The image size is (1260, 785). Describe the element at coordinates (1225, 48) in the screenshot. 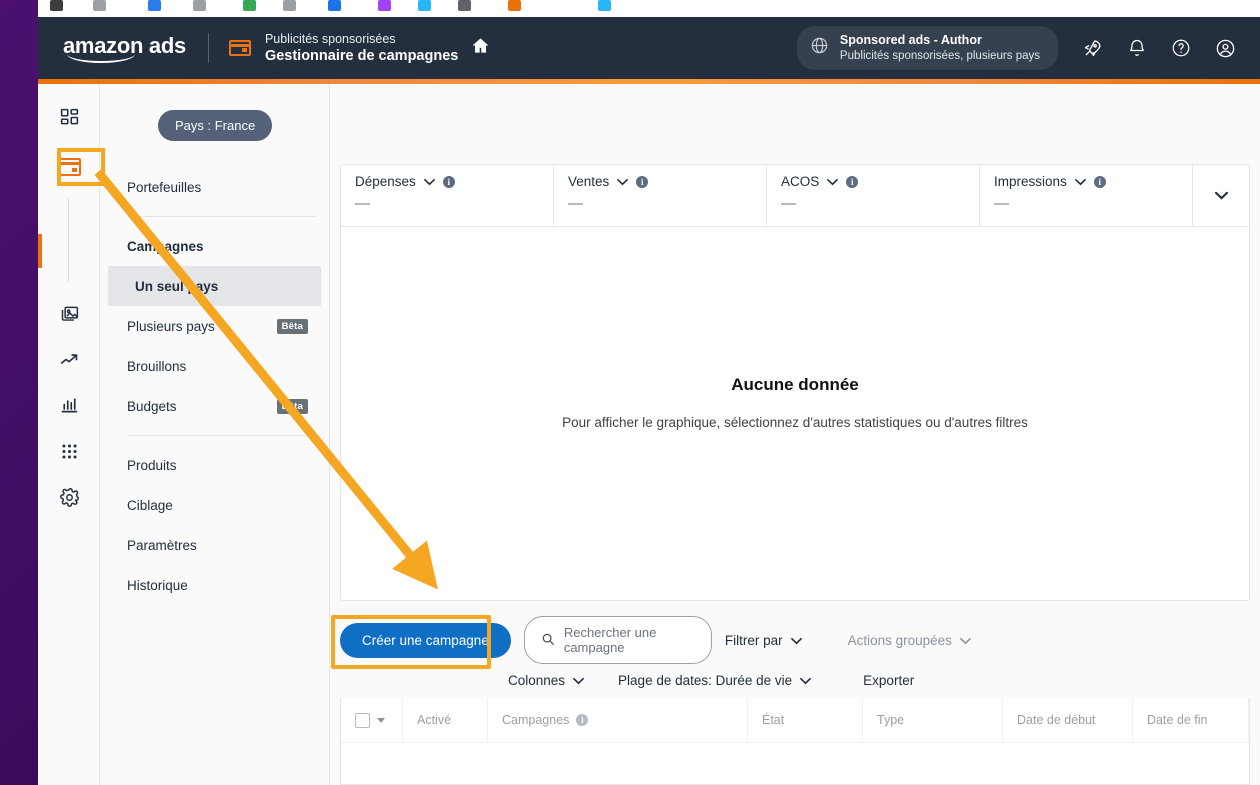

I see `account-circle-icon` at that location.